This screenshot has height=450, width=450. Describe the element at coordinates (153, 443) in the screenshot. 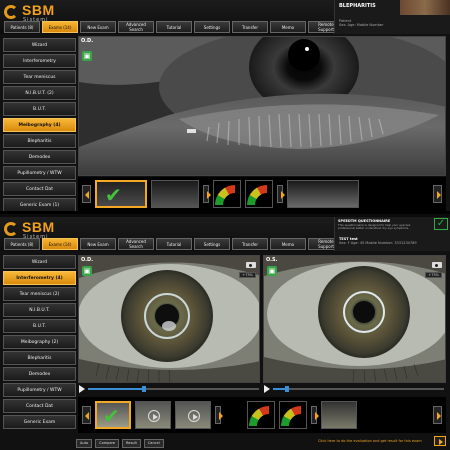

I see `toolbar-button-cancel: Cancel` at that location.